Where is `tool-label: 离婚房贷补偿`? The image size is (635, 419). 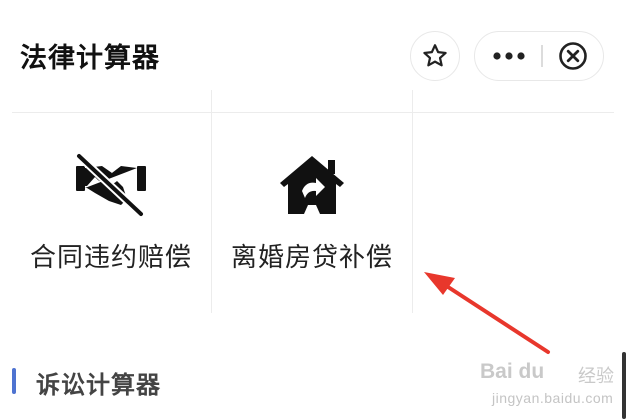
tool-label: 离婚房贷补偿 is located at coordinates (311, 258).